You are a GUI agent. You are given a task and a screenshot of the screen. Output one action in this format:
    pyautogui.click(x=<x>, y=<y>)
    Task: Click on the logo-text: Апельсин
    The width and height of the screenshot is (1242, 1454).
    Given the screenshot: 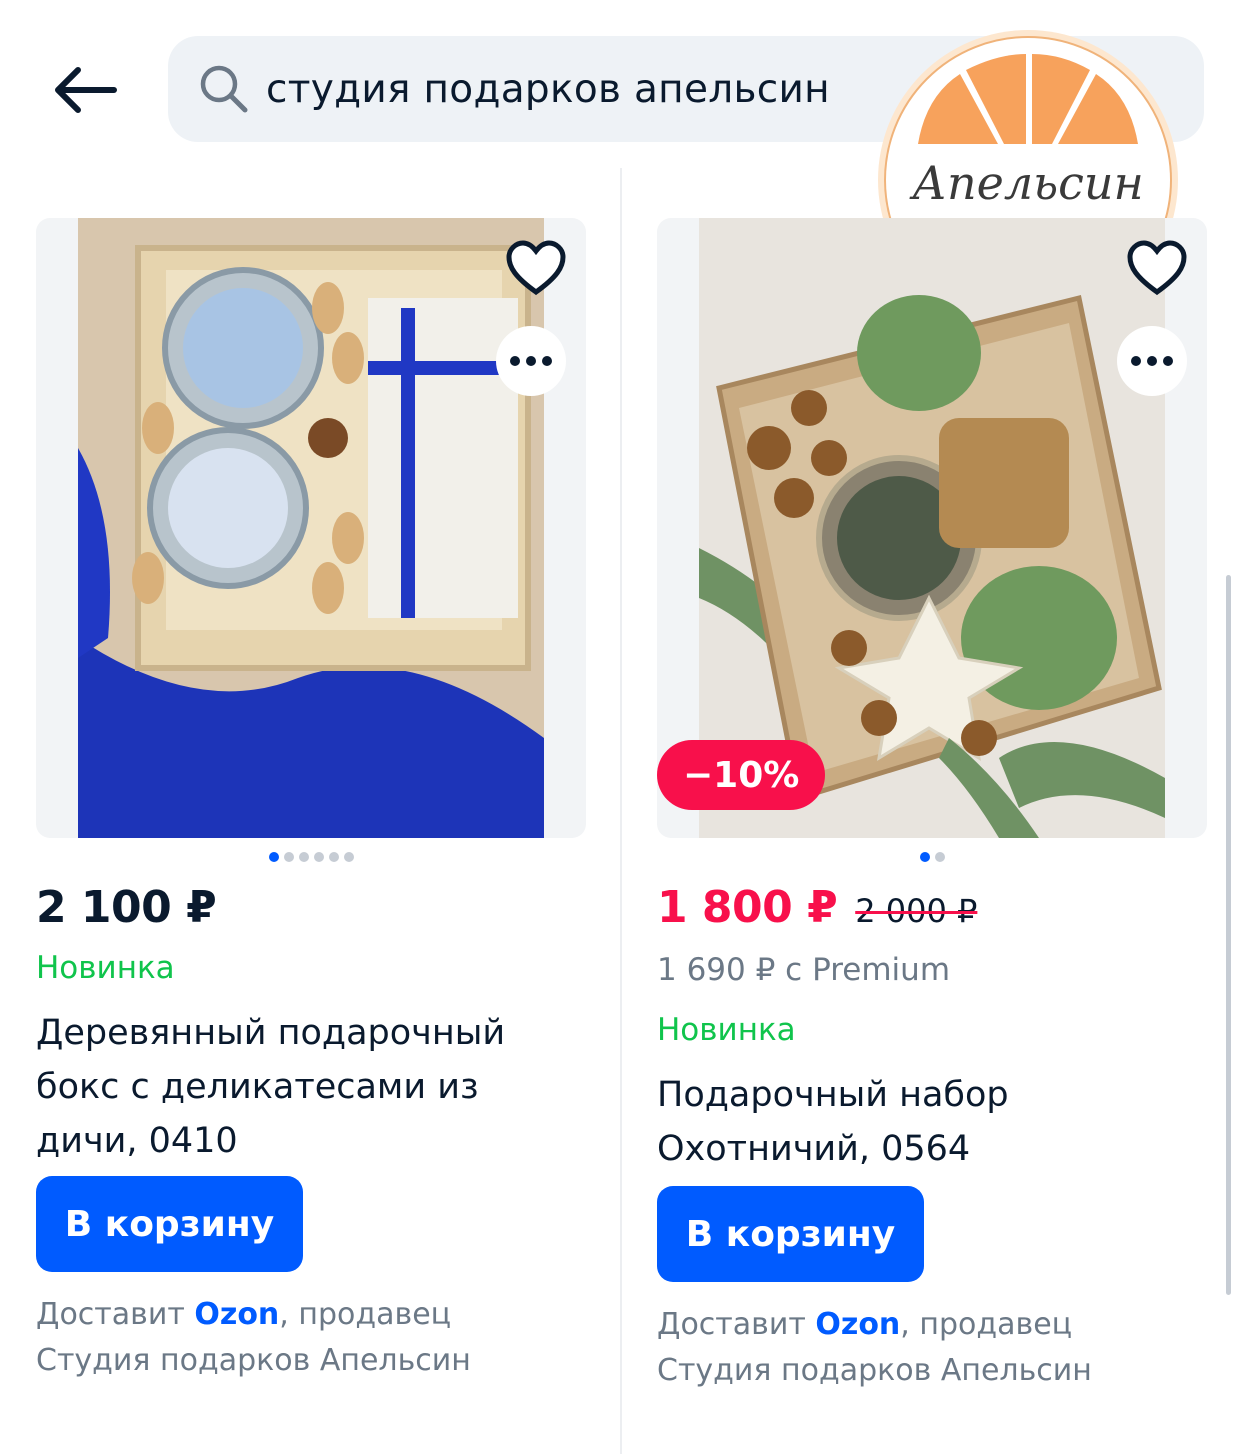 What is the action you would take?
    pyautogui.click(x=1028, y=183)
    